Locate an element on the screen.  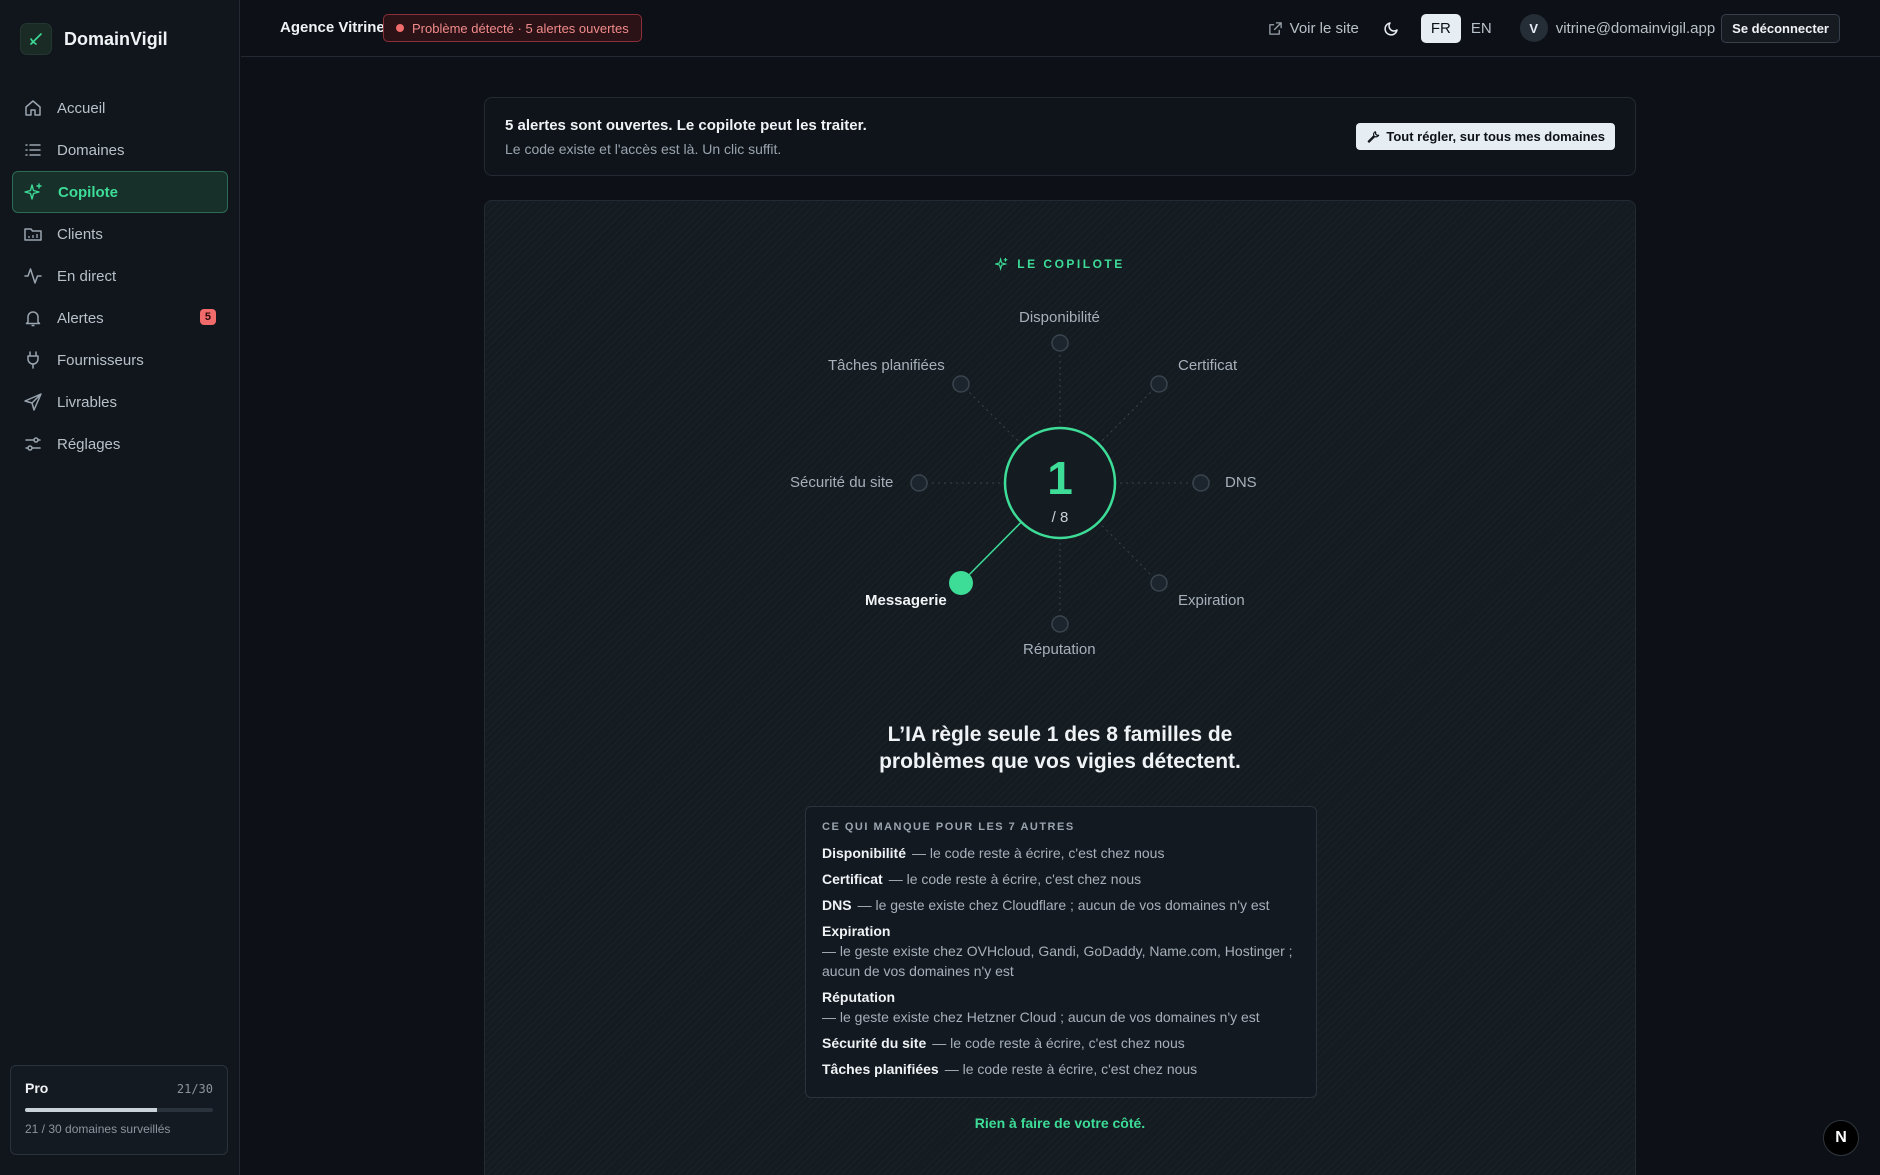
label-reputation: Réputation is located at coordinates (1059, 649).